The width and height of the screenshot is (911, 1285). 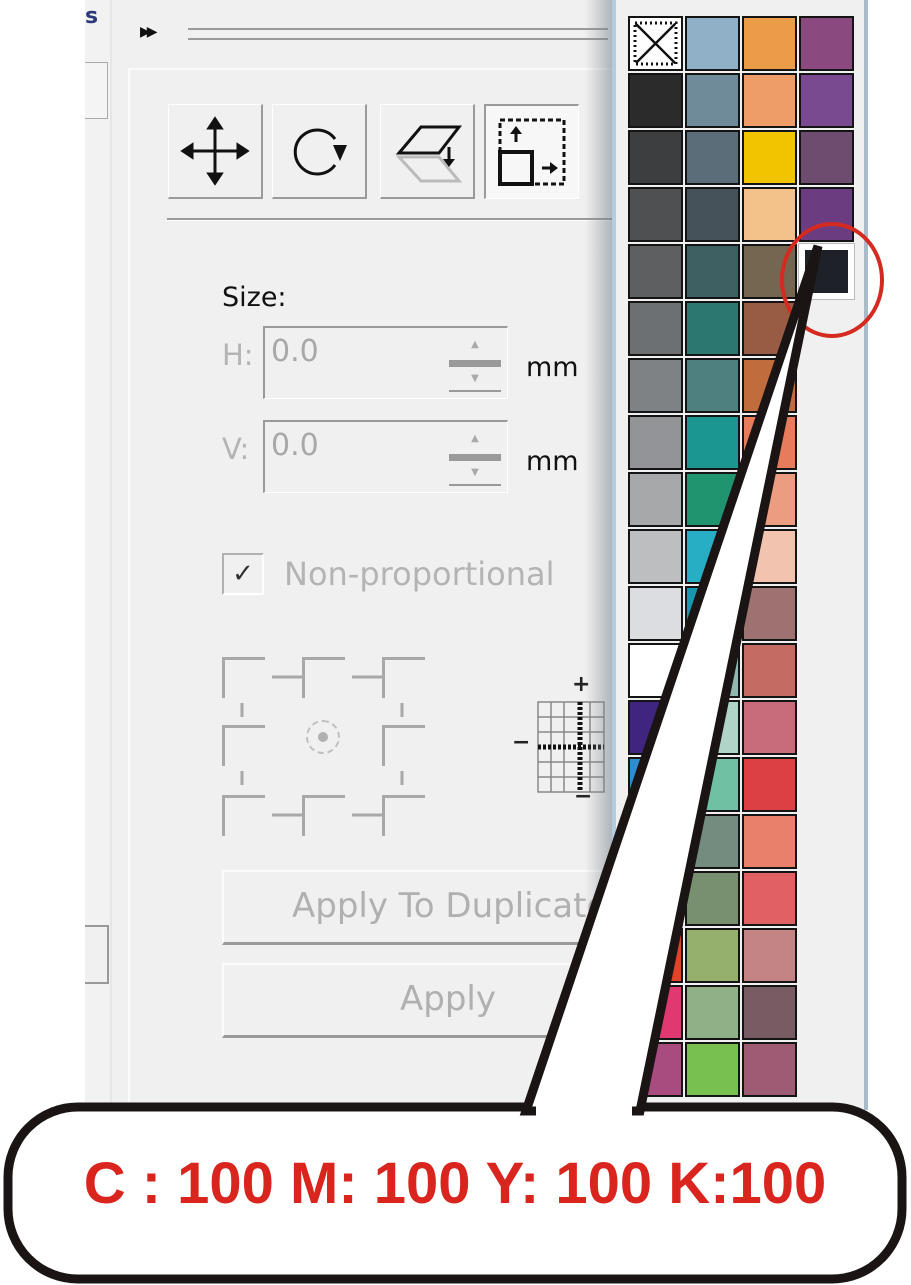 What do you see at coordinates (455, 1183) in the screenshot?
I see `cmyk-value-label: C : 100 M: 100 Y: 100 K:100` at bounding box center [455, 1183].